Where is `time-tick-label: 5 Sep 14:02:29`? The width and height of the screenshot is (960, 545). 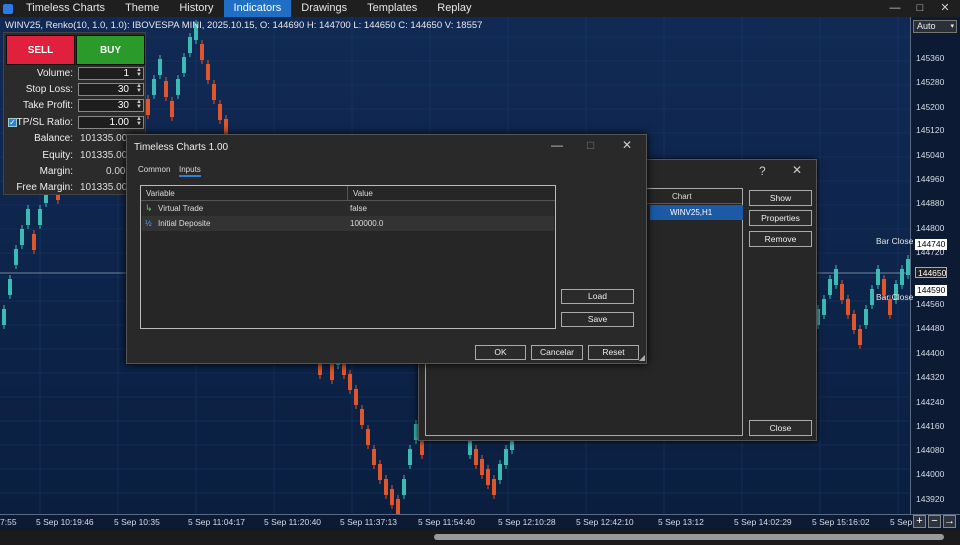
time-tick-label: 5 Sep 14:02:29 is located at coordinates (763, 522).